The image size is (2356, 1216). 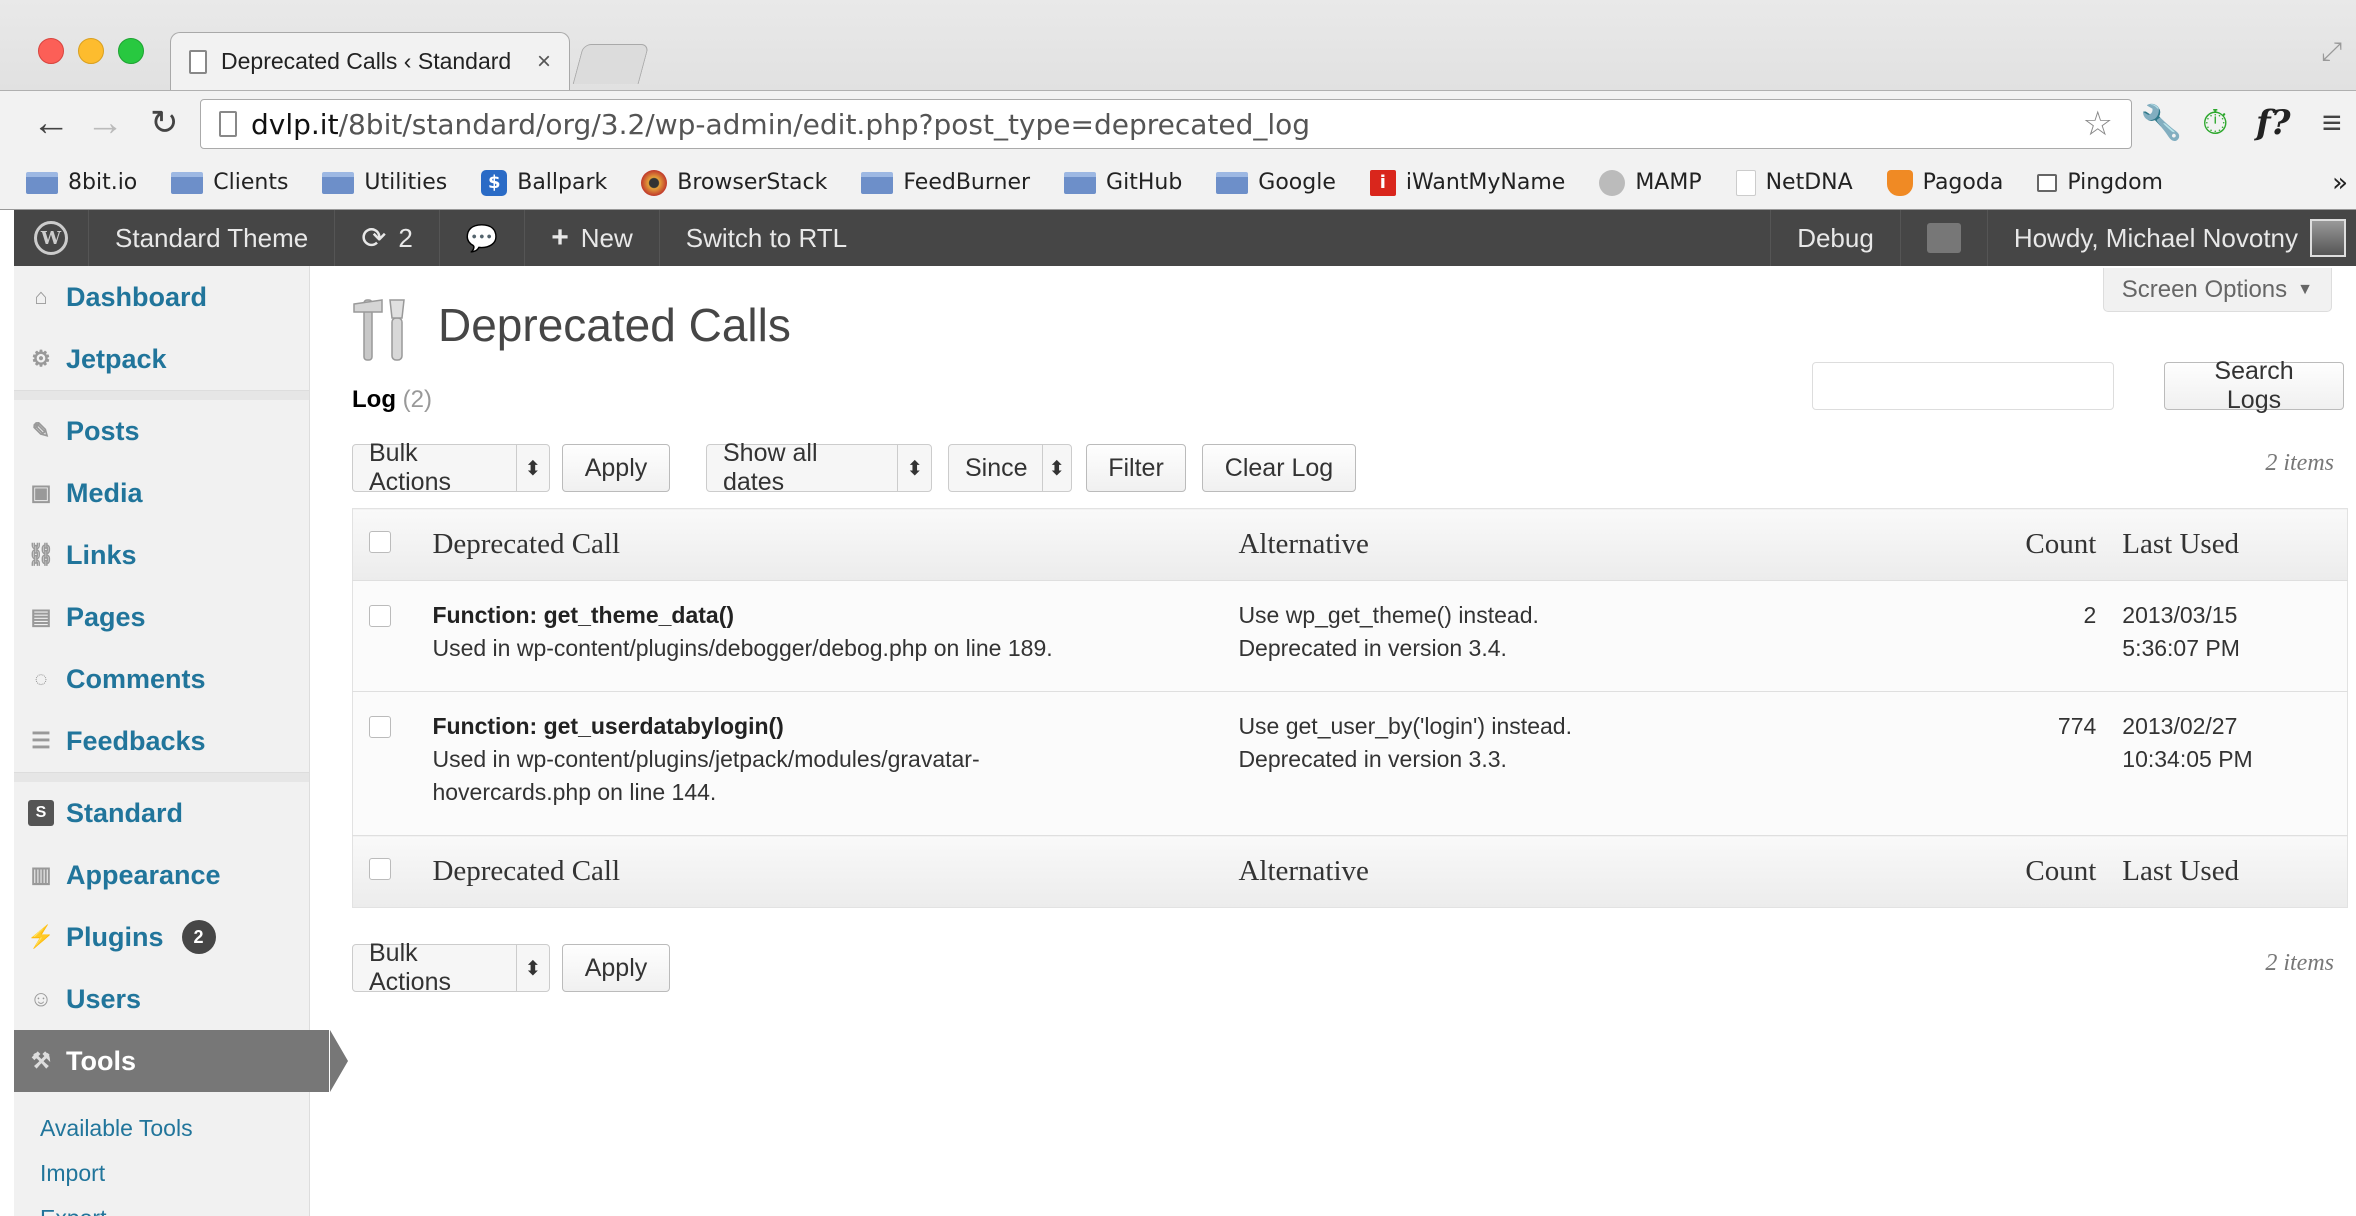 I want to click on submenu-available-tools: Available Tools, so click(x=174, y=1128).